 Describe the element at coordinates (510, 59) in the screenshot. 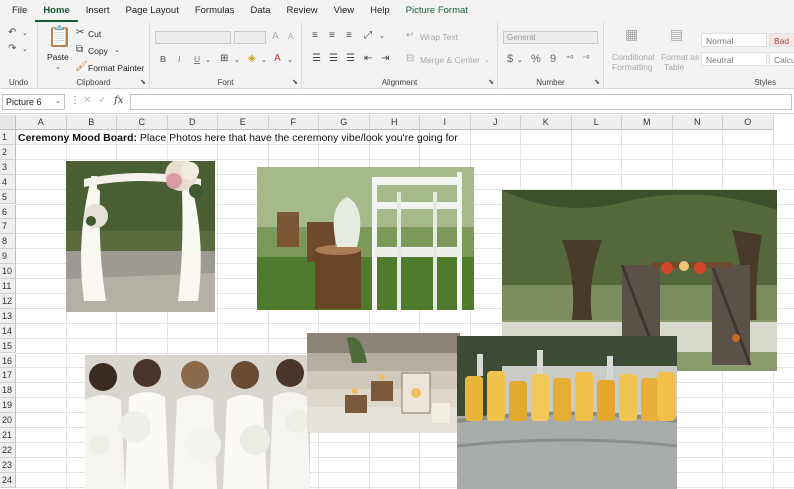

I see `currency-button: $` at that location.